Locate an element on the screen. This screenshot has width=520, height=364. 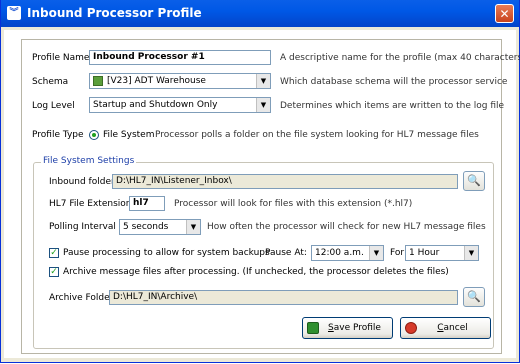
log-level-select: Startup and Shutdown Only ▼ is located at coordinates (180, 105).